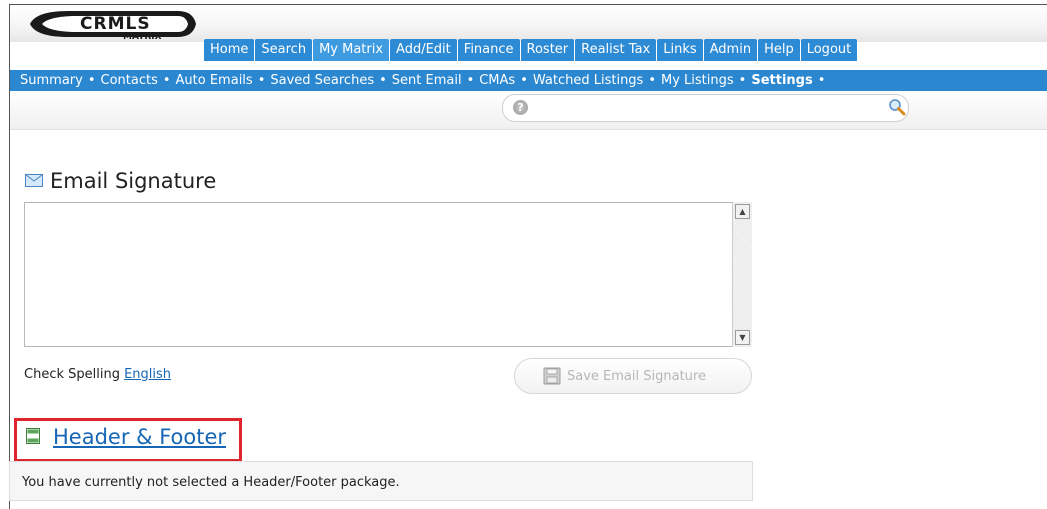 This screenshot has width=1047, height=509. What do you see at coordinates (488, 50) in the screenshot?
I see `nav-tab-finance: Finance` at bounding box center [488, 50].